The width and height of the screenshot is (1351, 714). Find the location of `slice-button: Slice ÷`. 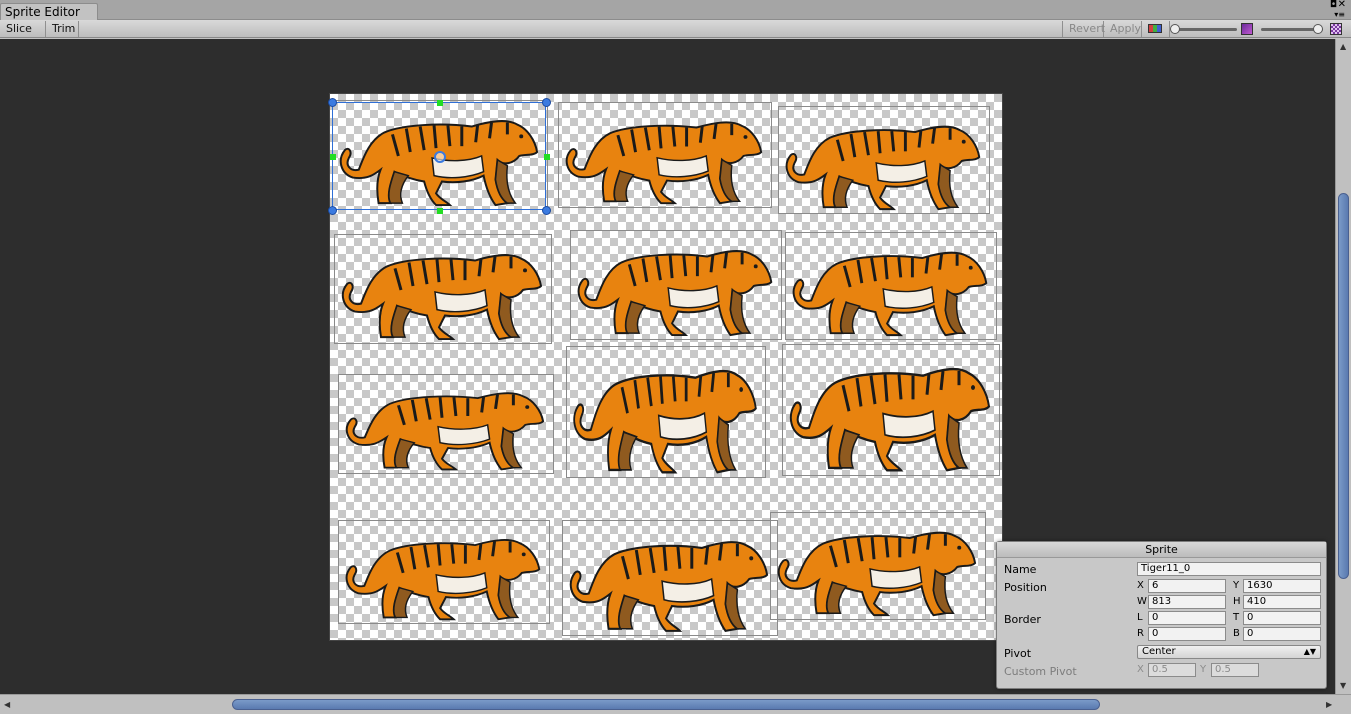

slice-button: Slice ÷ is located at coordinates (23, 34).